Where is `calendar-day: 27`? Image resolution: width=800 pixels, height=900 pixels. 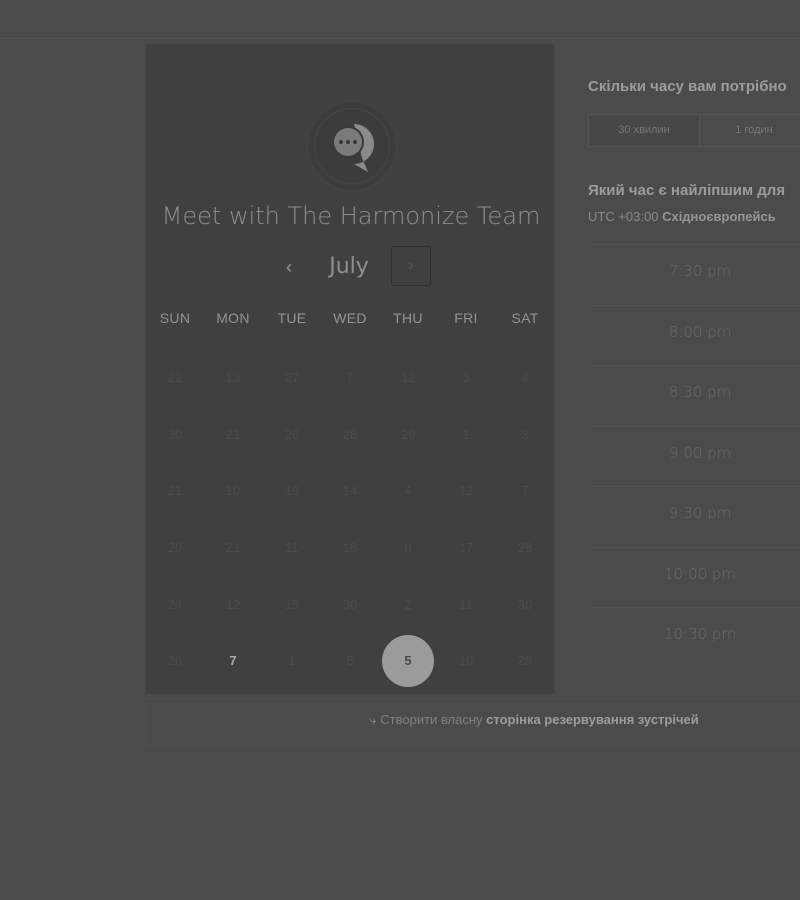
calendar-day: 27 is located at coordinates (292, 378).